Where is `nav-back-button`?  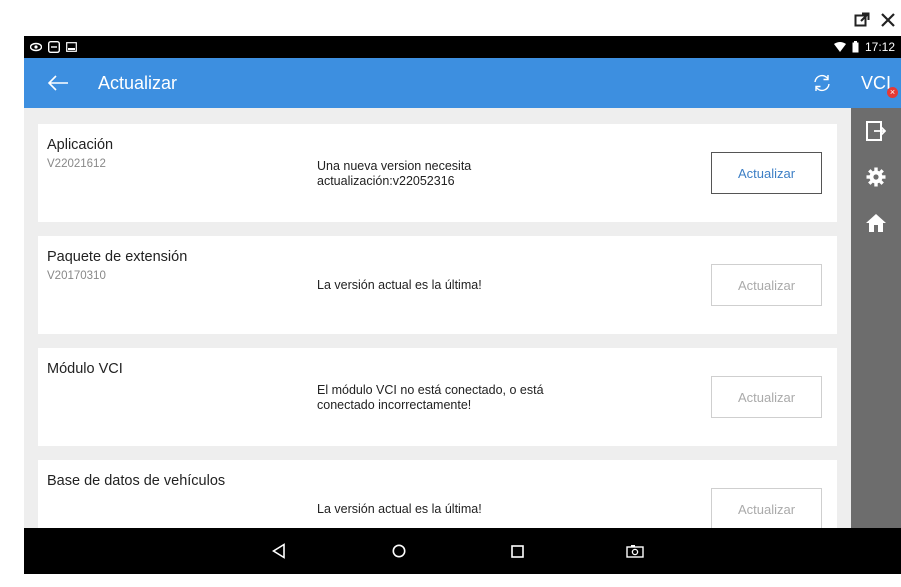 nav-back-button is located at coordinates (279, 551).